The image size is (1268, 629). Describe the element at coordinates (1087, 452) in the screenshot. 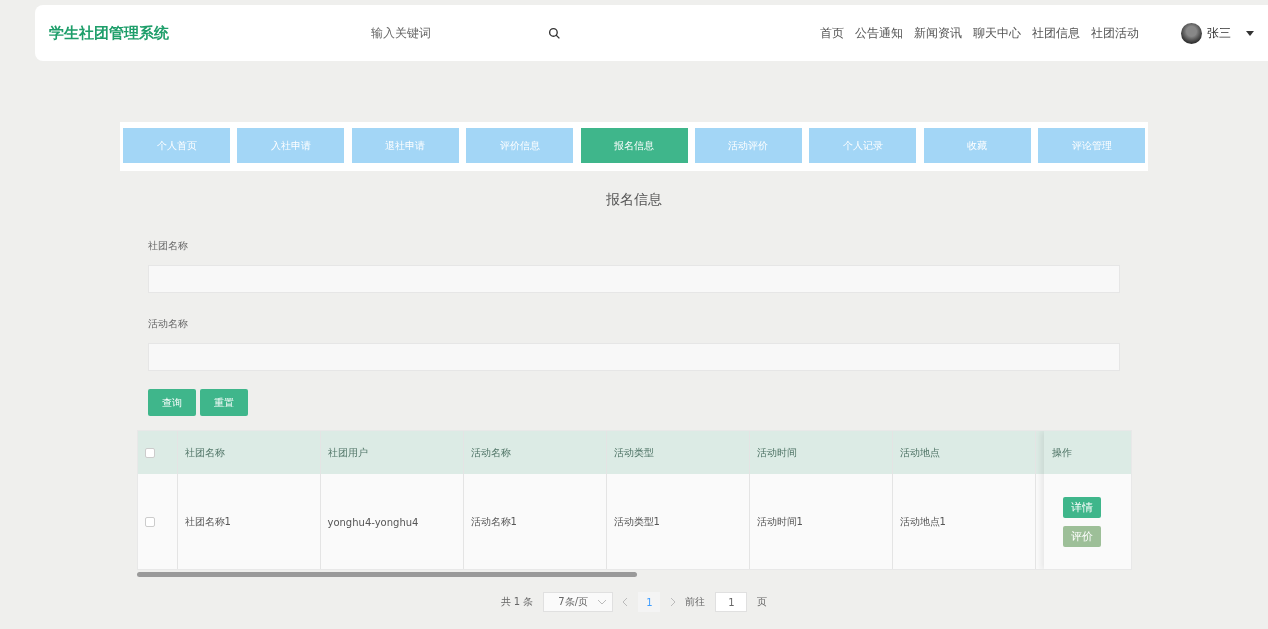

I see `column-header: 操作` at that location.